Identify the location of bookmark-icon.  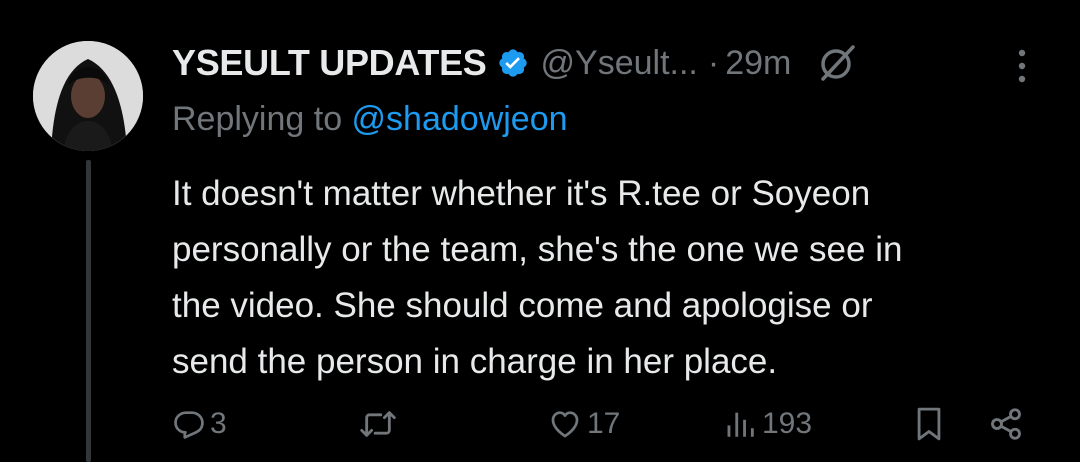
(929, 424).